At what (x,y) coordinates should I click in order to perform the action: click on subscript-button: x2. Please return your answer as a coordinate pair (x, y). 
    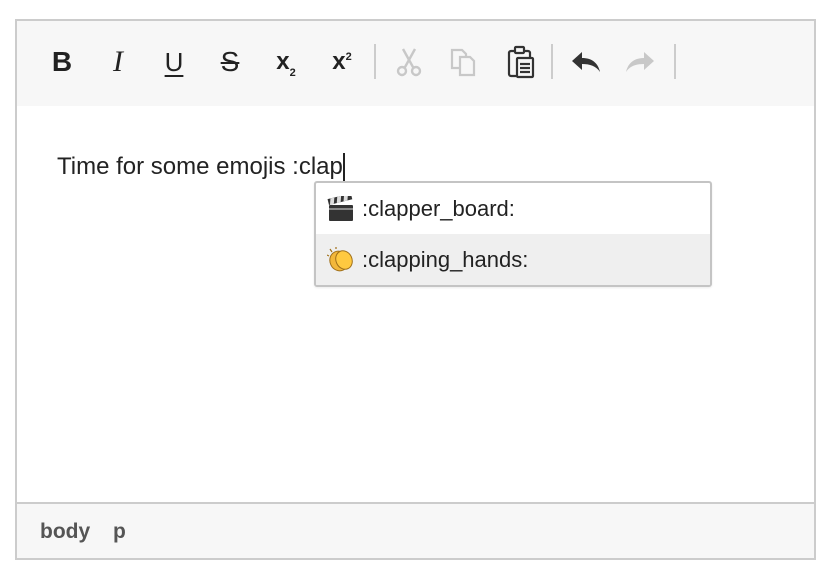
    Looking at the image, I should click on (286, 62).